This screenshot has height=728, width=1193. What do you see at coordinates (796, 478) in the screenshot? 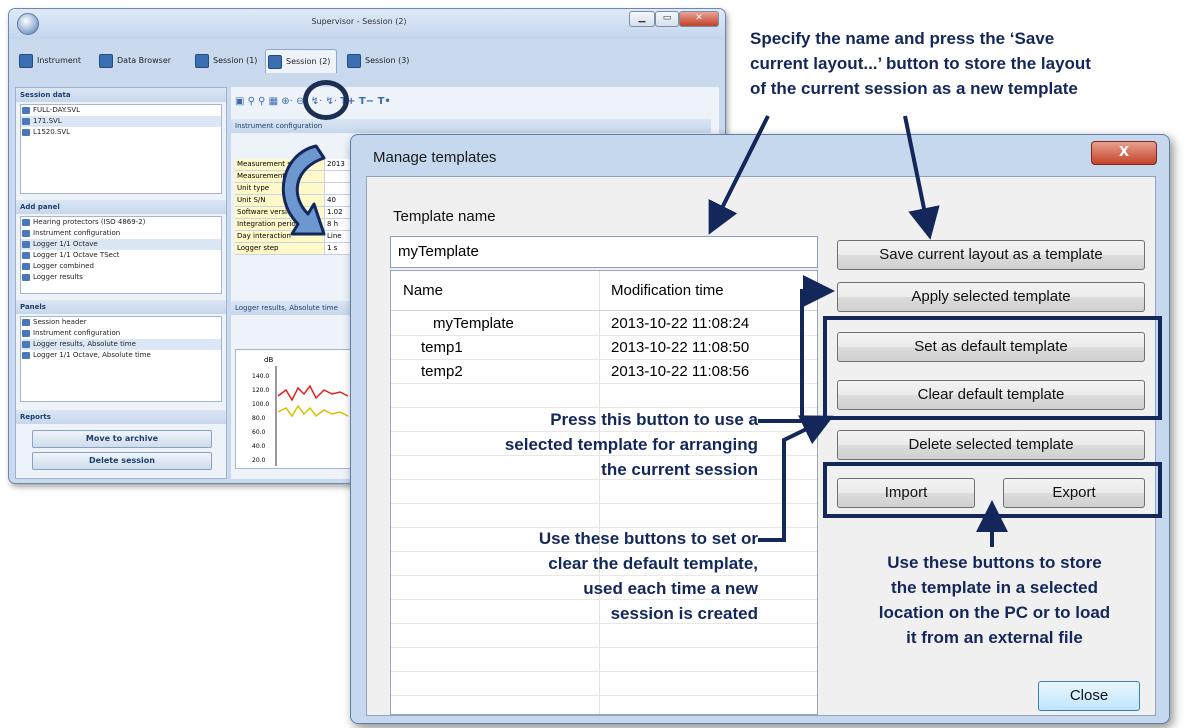
I see `arrow-to-default-group` at bounding box center [796, 478].